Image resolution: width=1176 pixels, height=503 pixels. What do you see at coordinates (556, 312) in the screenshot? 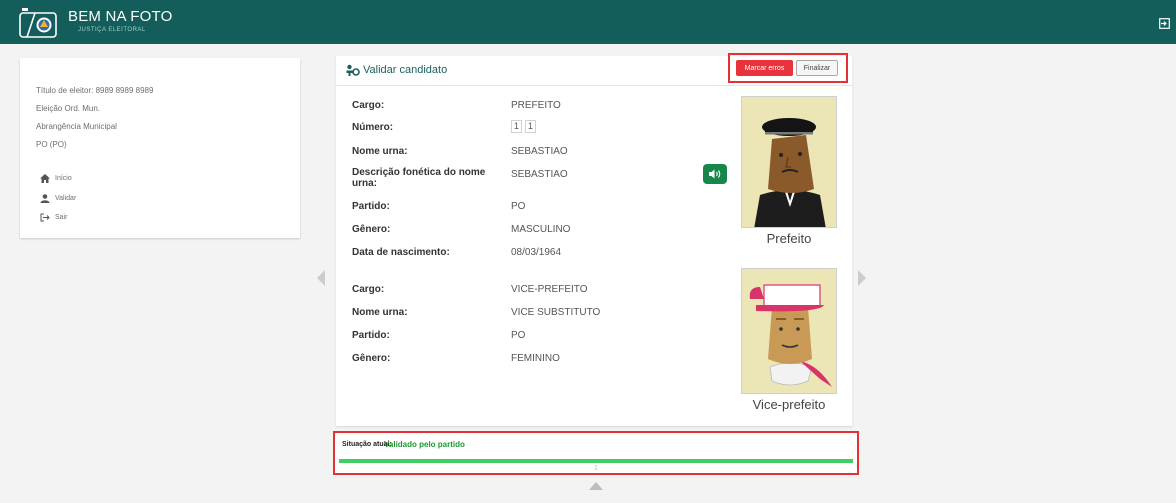
I see `vice-nome-value: VICE SUBSTITUTO` at bounding box center [556, 312].